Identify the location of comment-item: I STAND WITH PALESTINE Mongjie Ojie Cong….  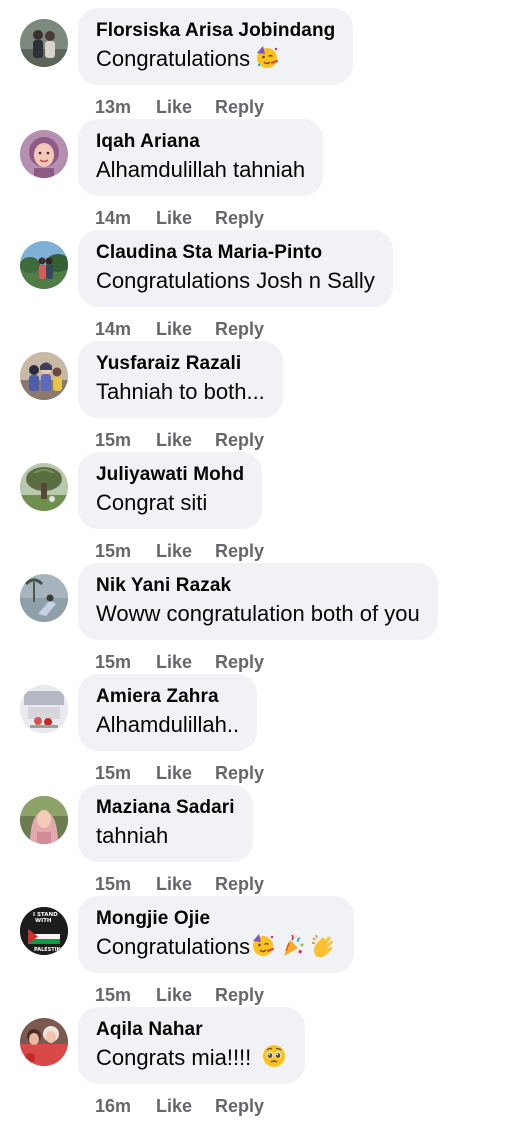
(265, 951).